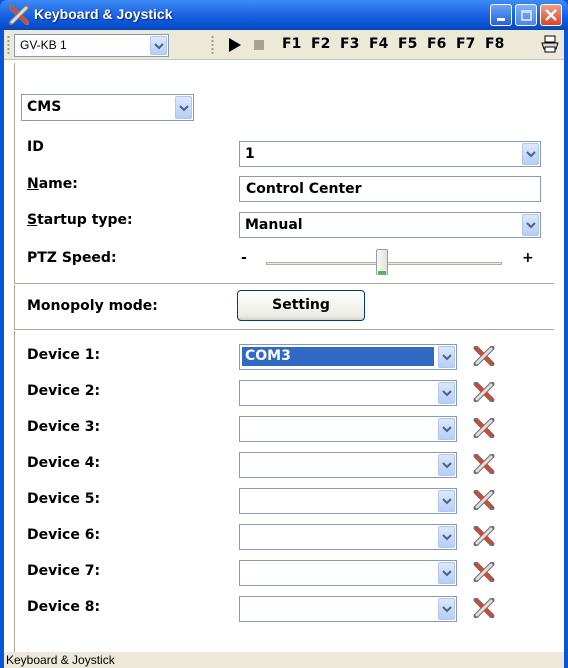  Describe the element at coordinates (64, 391) in the screenshot. I see `device-2-label: Device 2:` at that location.